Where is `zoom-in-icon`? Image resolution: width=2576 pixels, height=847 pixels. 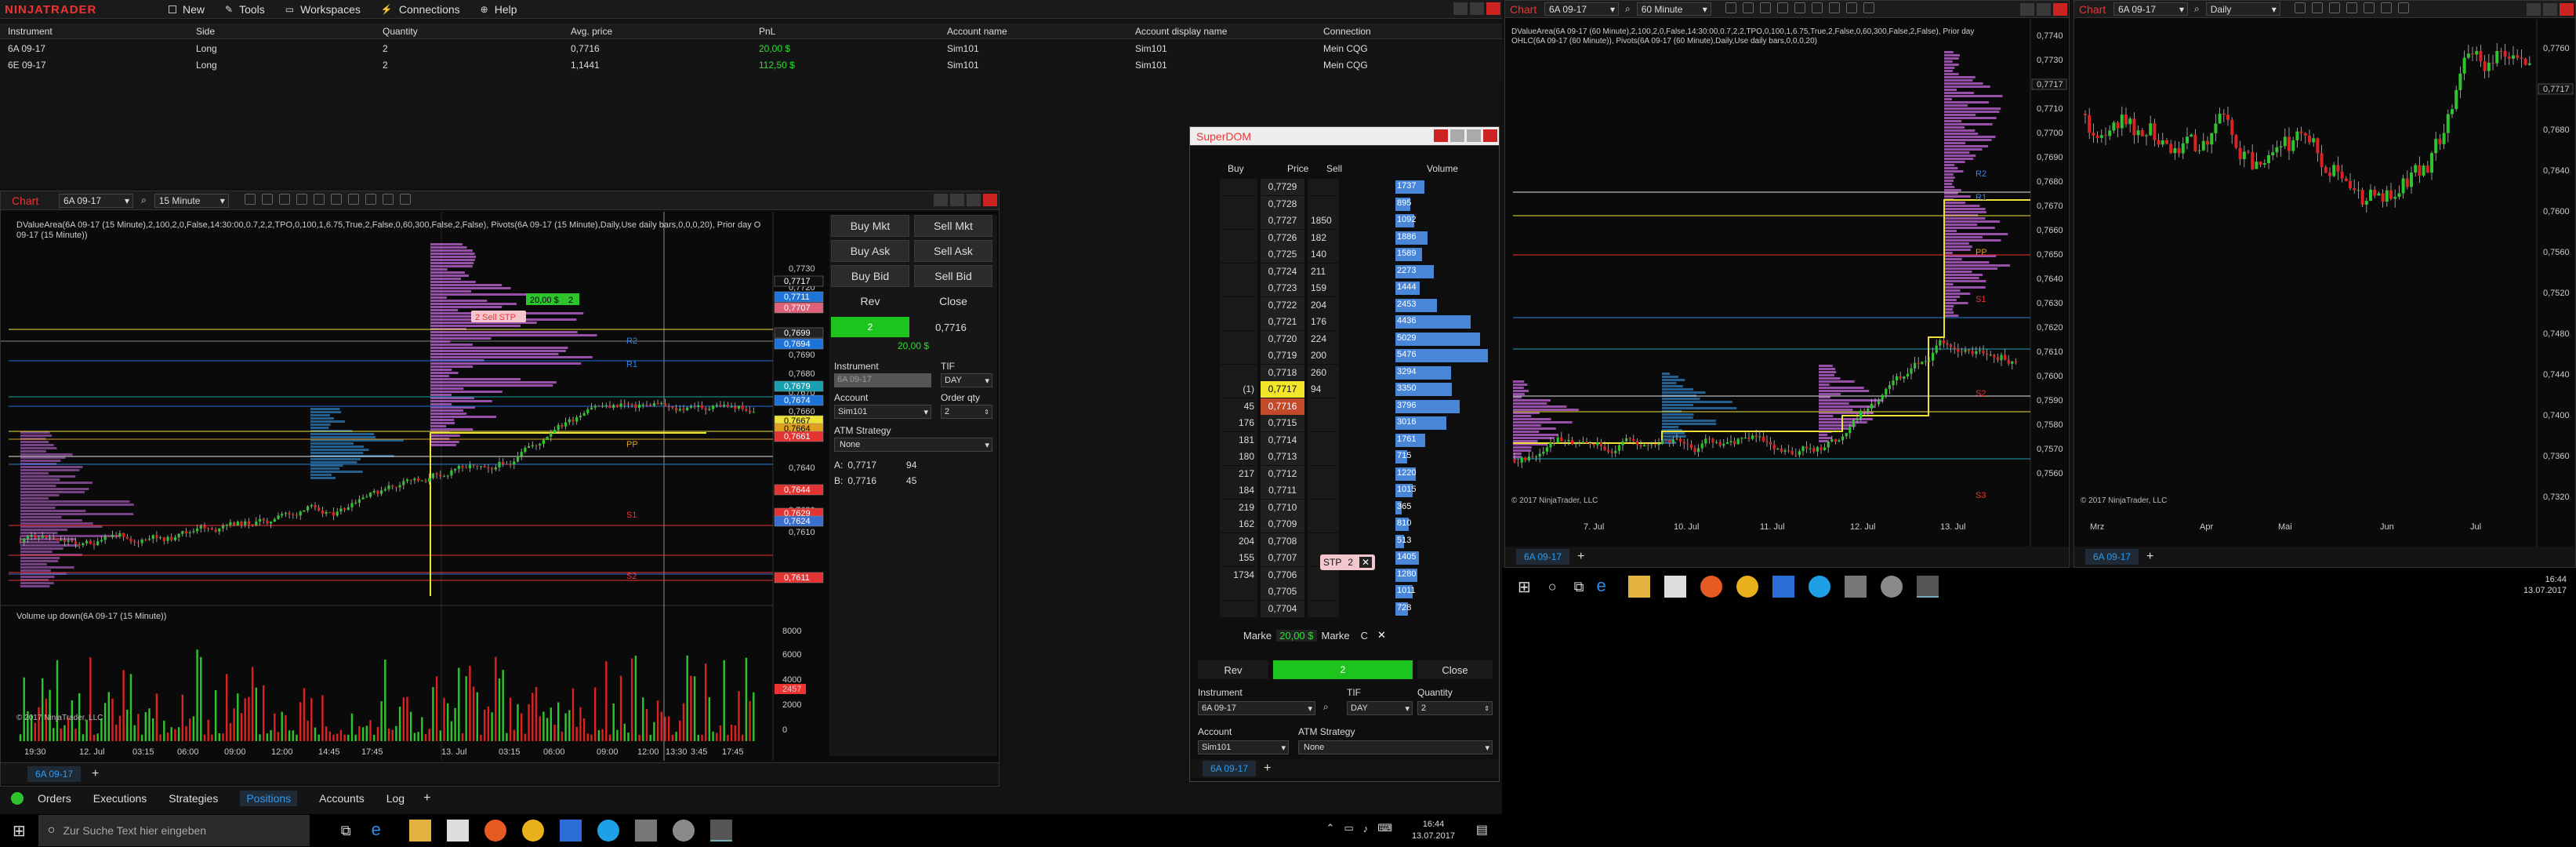
zoom-in-icon is located at coordinates (1765, 7).